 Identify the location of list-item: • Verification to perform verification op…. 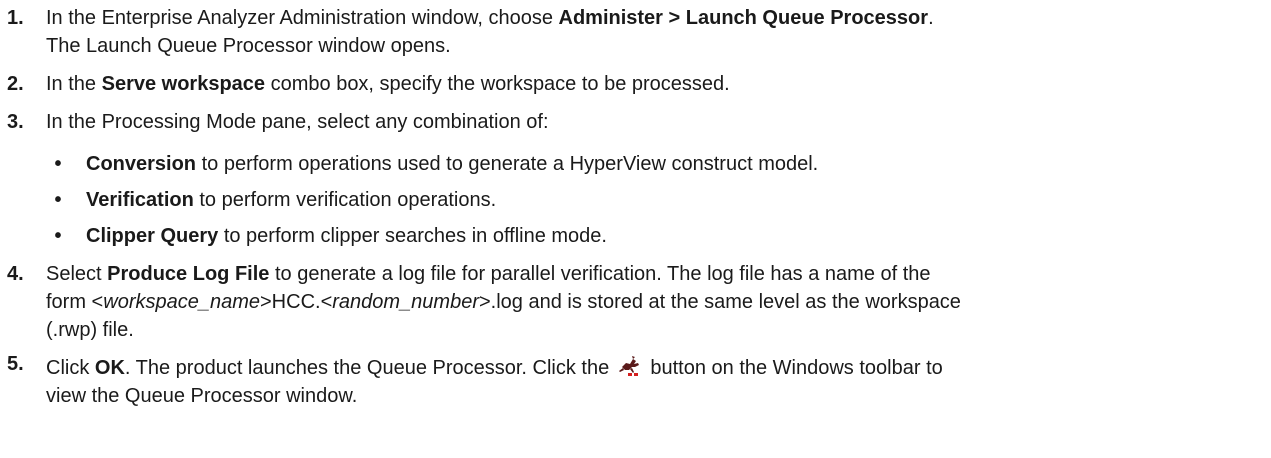
(658, 200).